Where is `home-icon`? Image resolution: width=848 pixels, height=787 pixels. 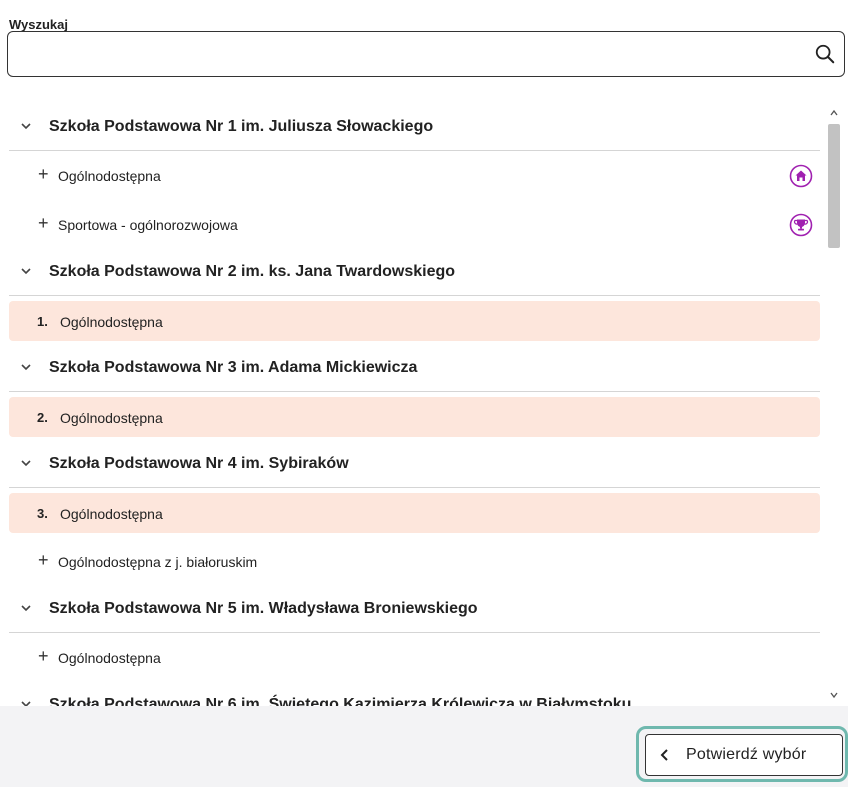
home-icon is located at coordinates (801, 176).